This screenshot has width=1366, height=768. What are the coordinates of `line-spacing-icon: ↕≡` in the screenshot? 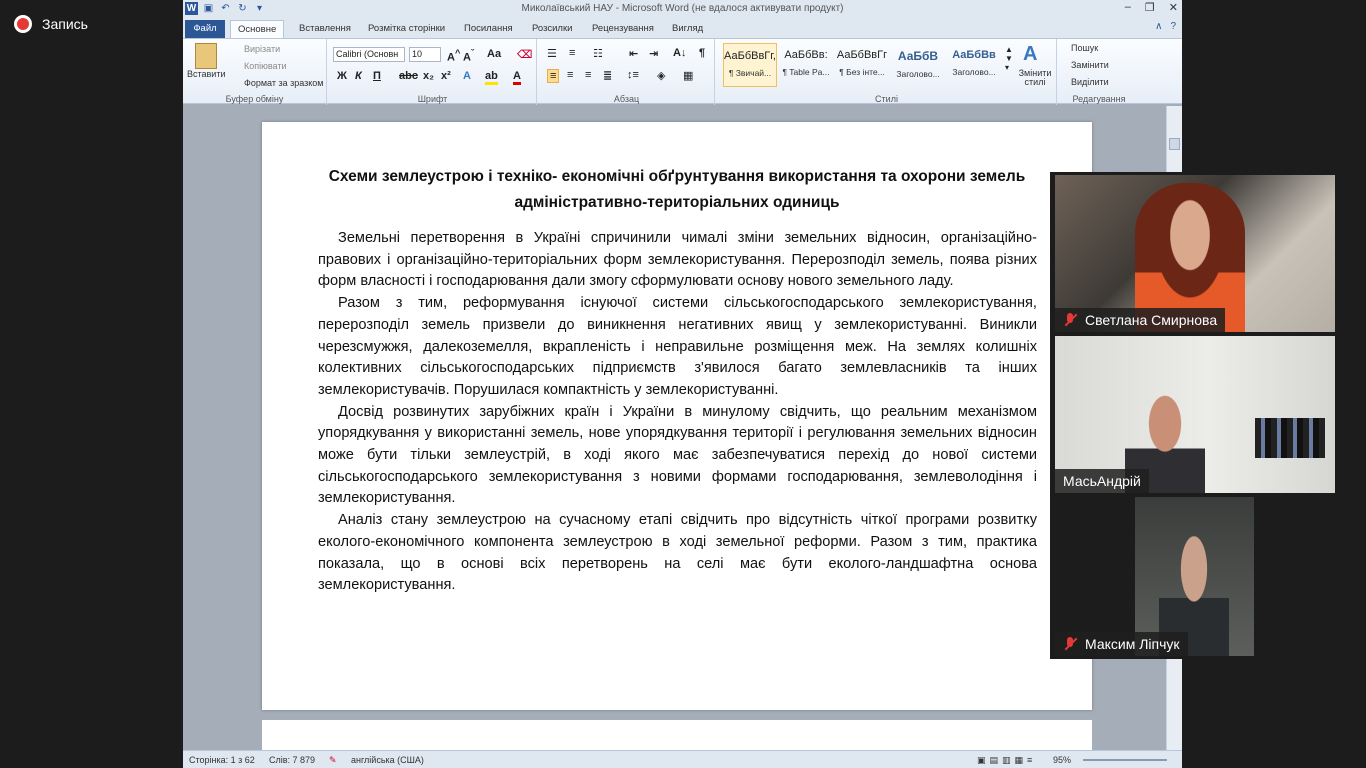 It's located at (633, 75).